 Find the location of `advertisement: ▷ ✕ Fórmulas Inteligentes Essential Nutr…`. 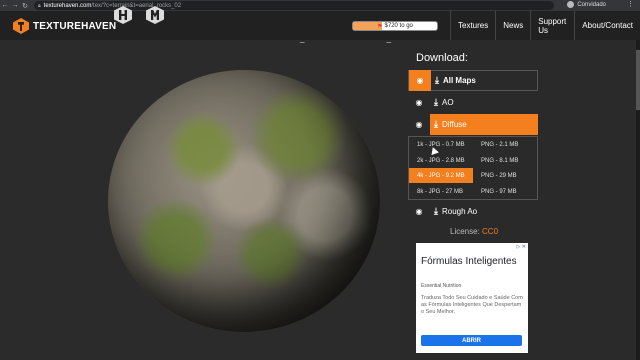

advertisement: ▷ ✕ Fórmulas Inteligentes Essential Nutr… is located at coordinates (472, 298).